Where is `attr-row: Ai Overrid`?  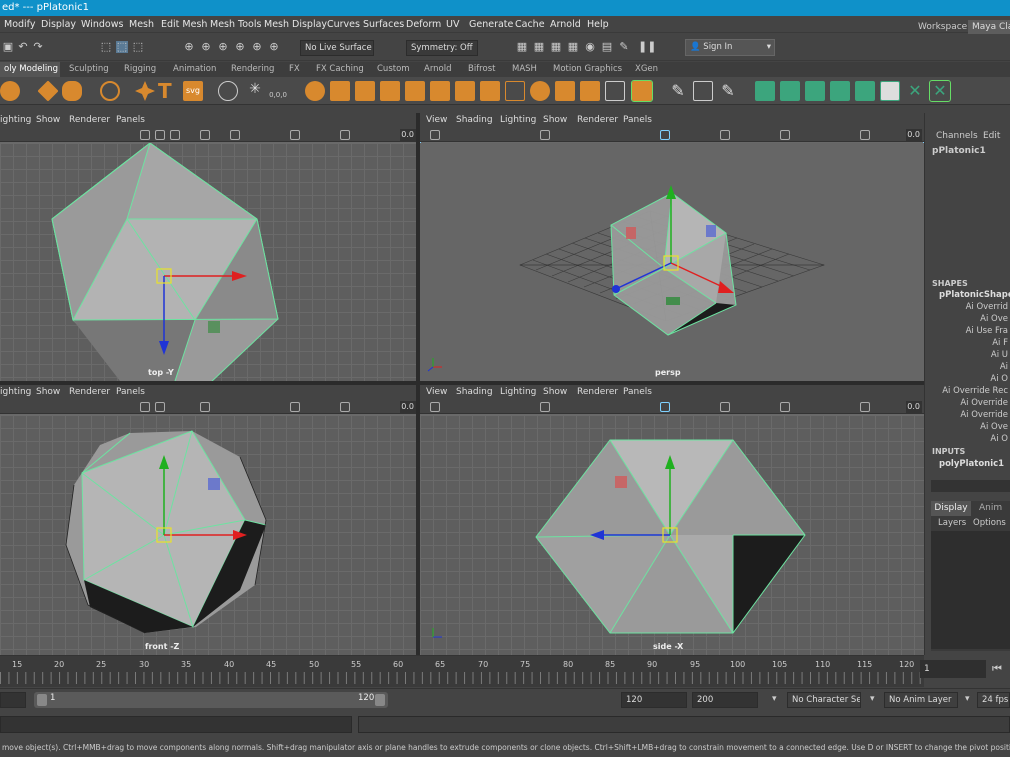 attr-row: Ai Overrid is located at coordinates (987, 307).